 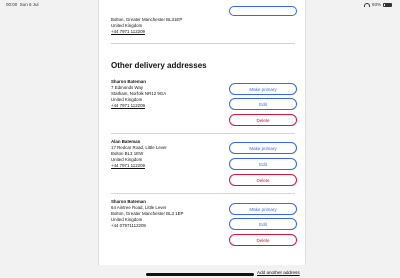 I want to click on primary-edit-button-partial, so click(x=263, y=11).